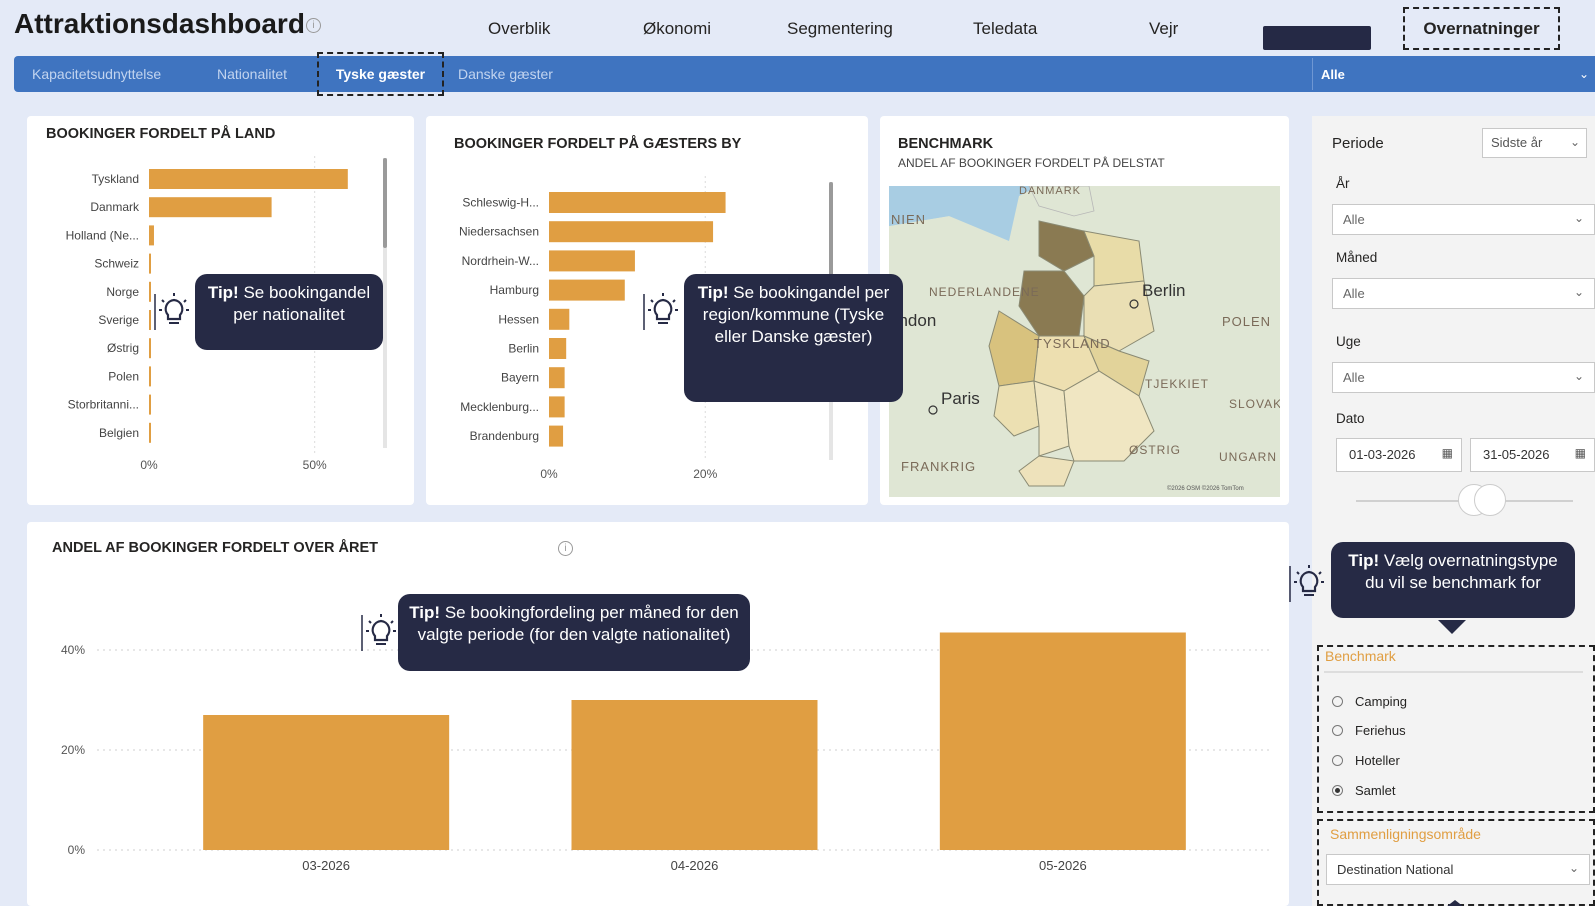  What do you see at coordinates (938, 466) in the screenshot?
I see `map-label: FRANKRIG` at bounding box center [938, 466].